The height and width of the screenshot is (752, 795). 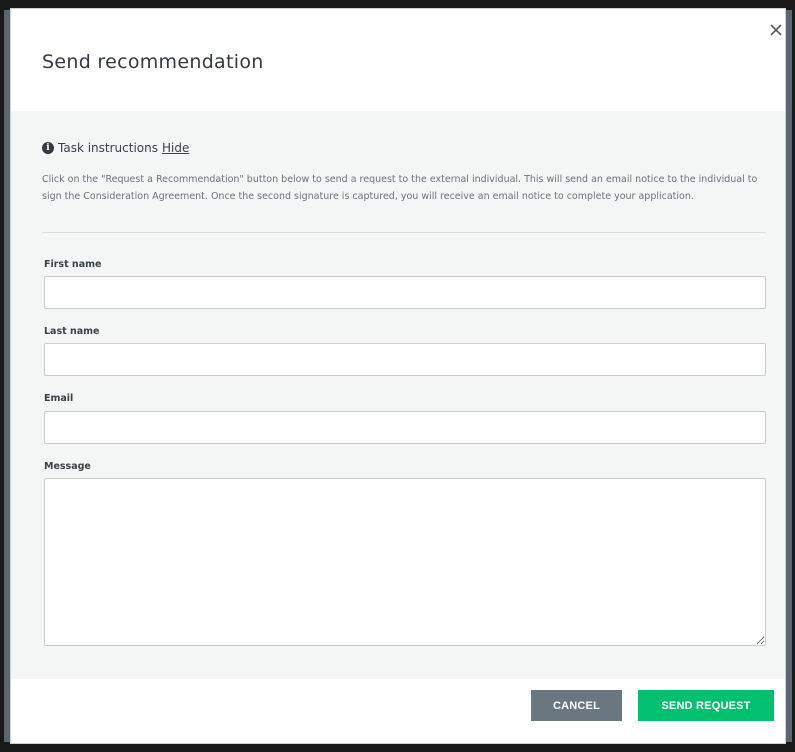 What do you see at coordinates (48, 148) in the screenshot?
I see `info-icon: i` at bounding box center [48, 148].